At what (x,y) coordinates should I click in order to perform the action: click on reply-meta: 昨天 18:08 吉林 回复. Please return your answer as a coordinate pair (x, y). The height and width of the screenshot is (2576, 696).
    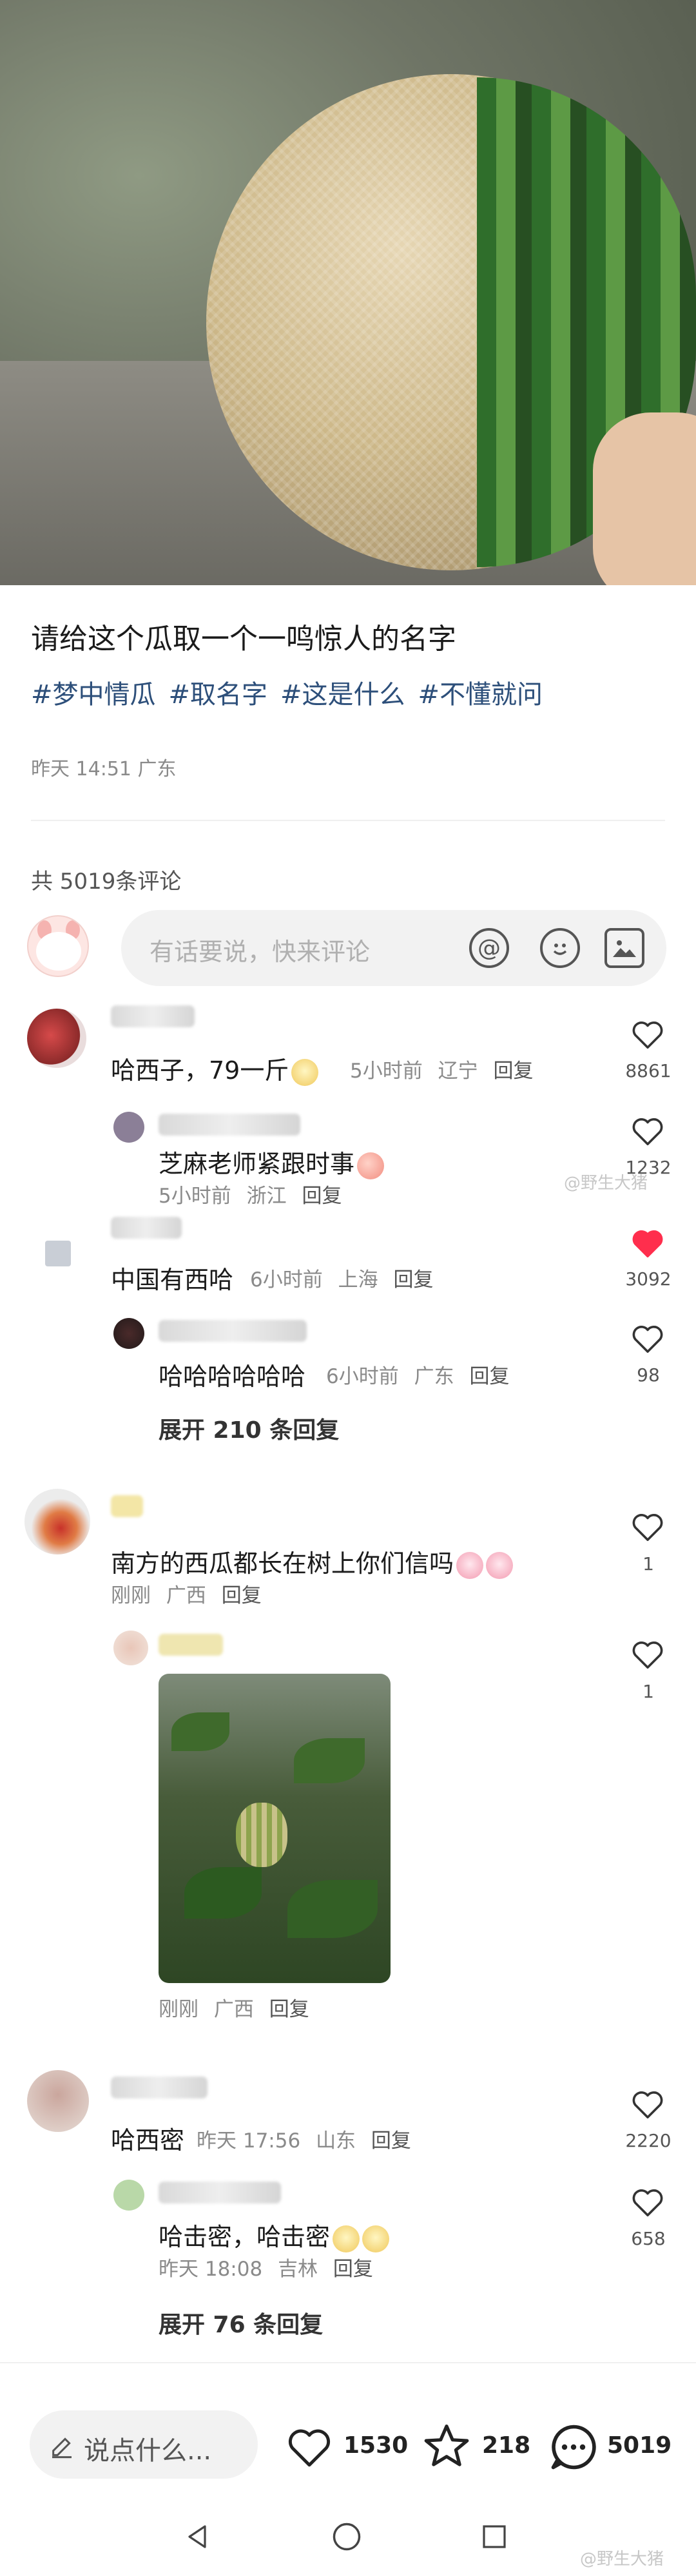
    Looking at the image, I should click on (266, 2266).